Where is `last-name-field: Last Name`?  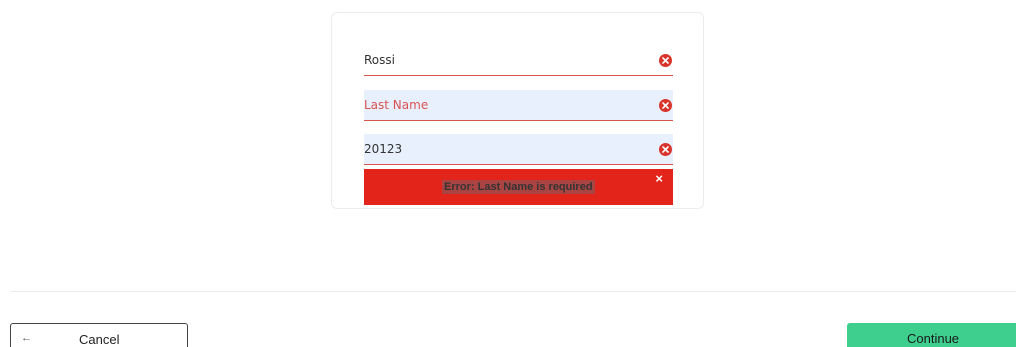
last-name-field: Last Name is located at coordinates (518, 105).